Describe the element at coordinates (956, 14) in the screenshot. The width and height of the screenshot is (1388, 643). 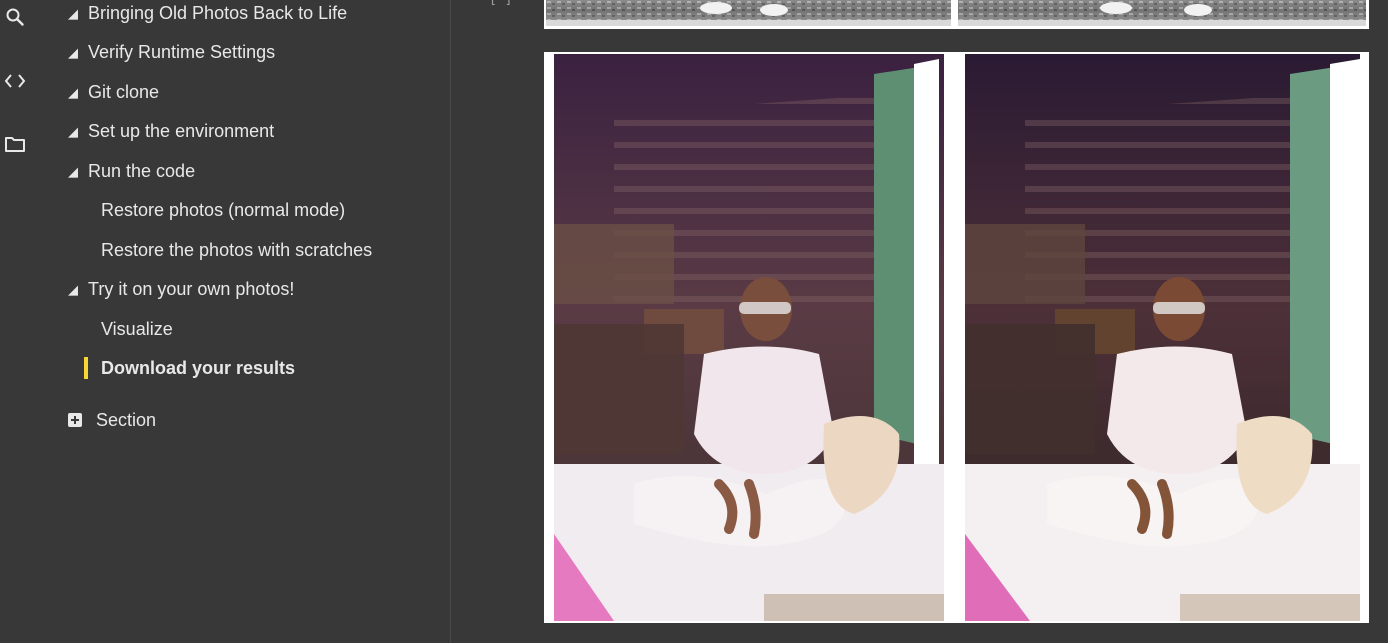
I see `bw-photo-comparison-top` at that location.